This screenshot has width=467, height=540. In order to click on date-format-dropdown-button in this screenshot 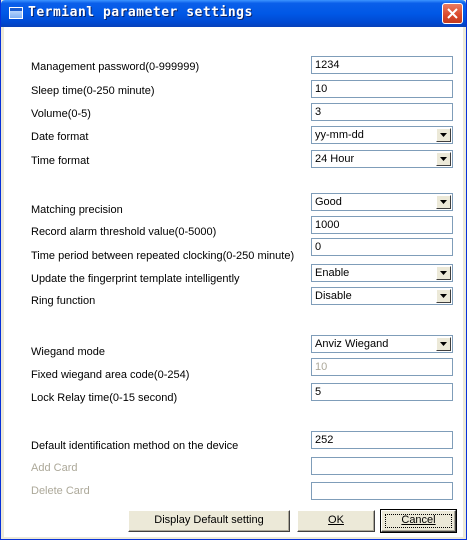, I will do `click(443, 135)`.